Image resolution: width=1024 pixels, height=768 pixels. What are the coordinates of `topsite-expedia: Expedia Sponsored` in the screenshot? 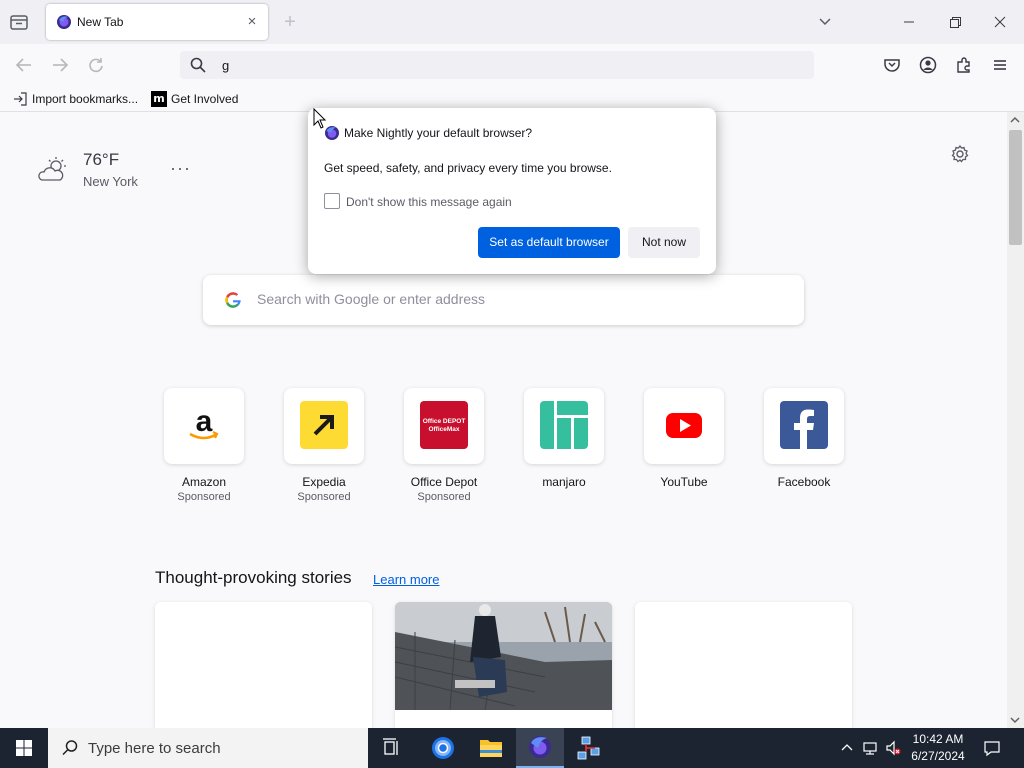 It's located at (325, 453).